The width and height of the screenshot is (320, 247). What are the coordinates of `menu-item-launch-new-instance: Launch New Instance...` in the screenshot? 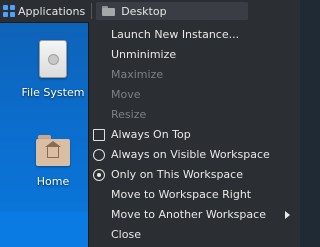 It's located at (194, 35).